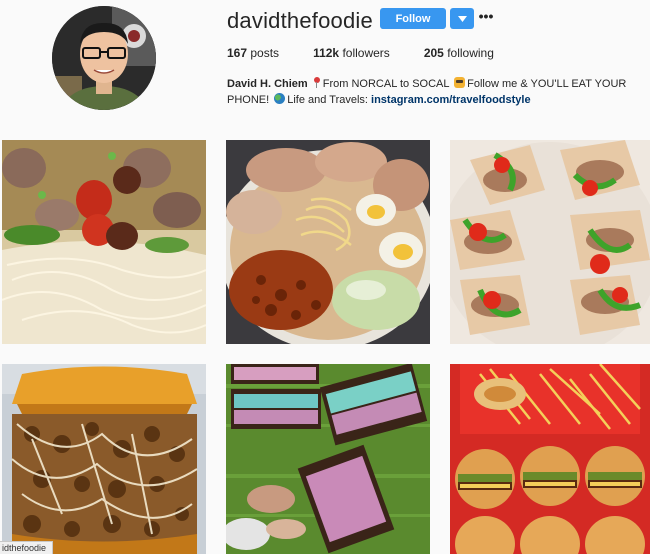  Describe the element at coordinates (470, 53) in the screenshot. I see `following-label: following` at that location.